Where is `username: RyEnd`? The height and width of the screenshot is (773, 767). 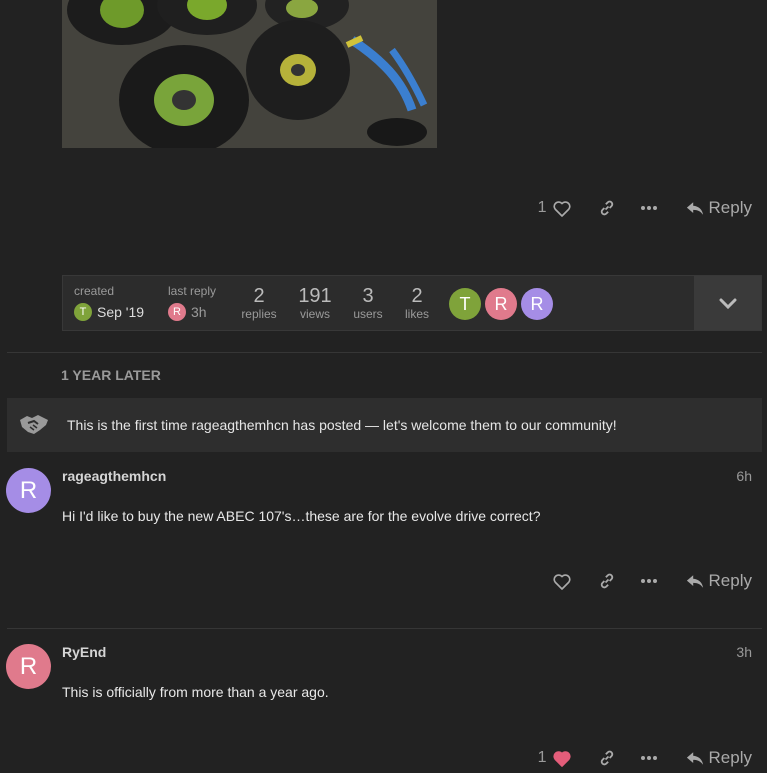
username: RyEnd is located at coordinates (84, 652).